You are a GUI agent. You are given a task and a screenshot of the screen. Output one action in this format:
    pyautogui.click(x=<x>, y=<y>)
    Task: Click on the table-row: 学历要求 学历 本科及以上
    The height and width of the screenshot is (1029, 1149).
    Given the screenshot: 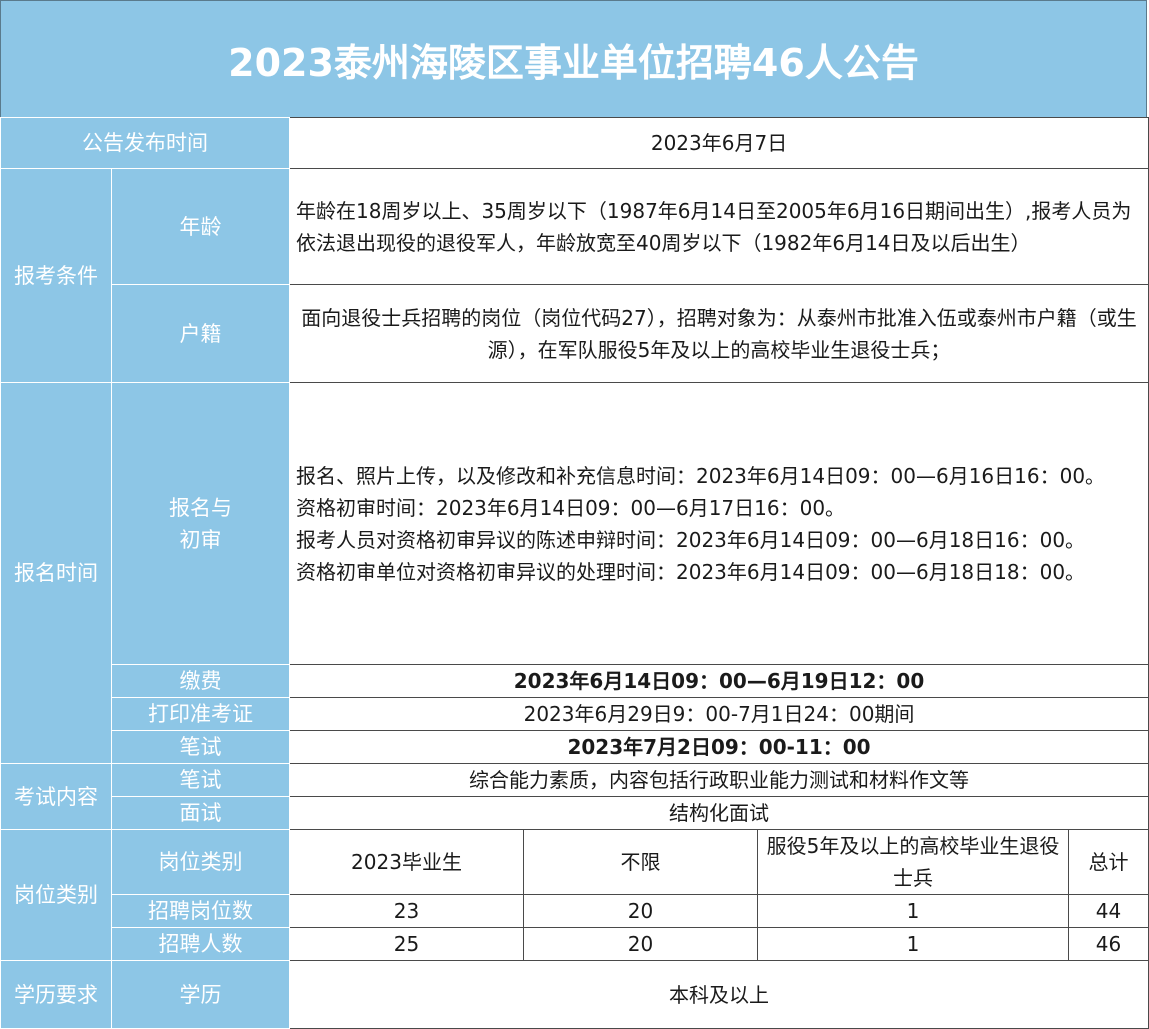 What is the action you would take?
    pyautogui.click(x=574, y=994)
    